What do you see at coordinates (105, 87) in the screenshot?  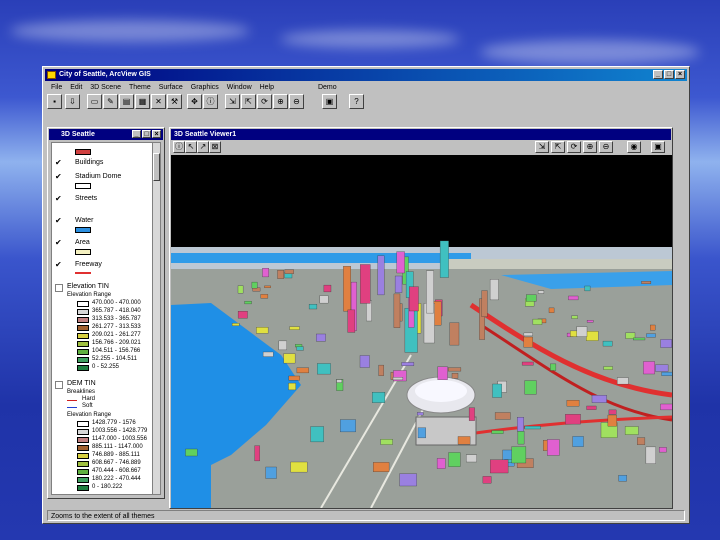 I see `menu-3d-scene: 3D Scene` at bounding box center [105, 87].